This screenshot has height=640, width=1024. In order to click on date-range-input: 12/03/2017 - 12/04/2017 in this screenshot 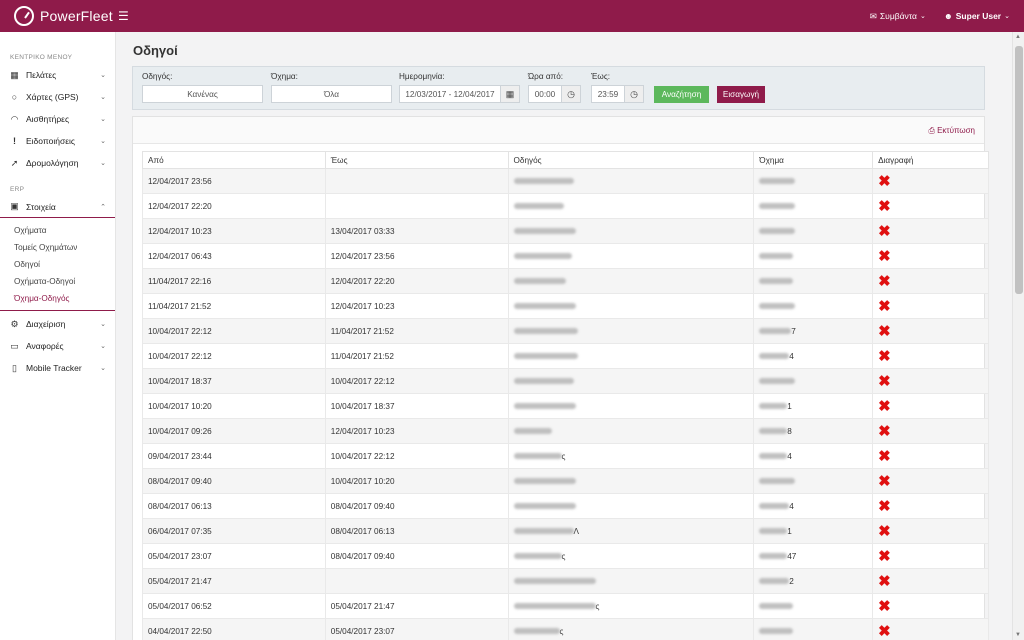, I will do `click(450, 94)`.